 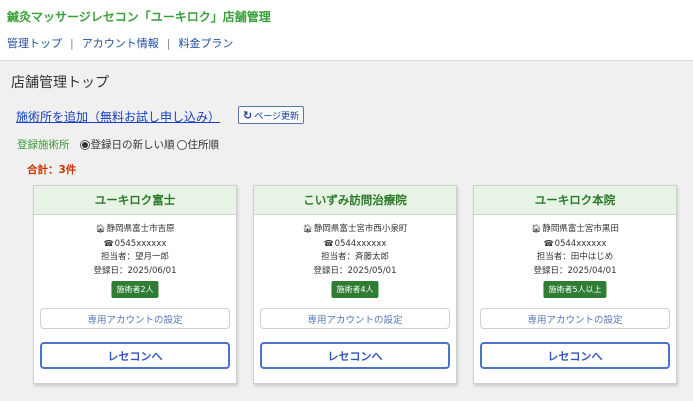 What do you see at coordinates (118, 116) in the screenshot?
I see `add-clinic-link: 施術所を追加（無料お試し申し込み）` at bounding box center [118, 116].